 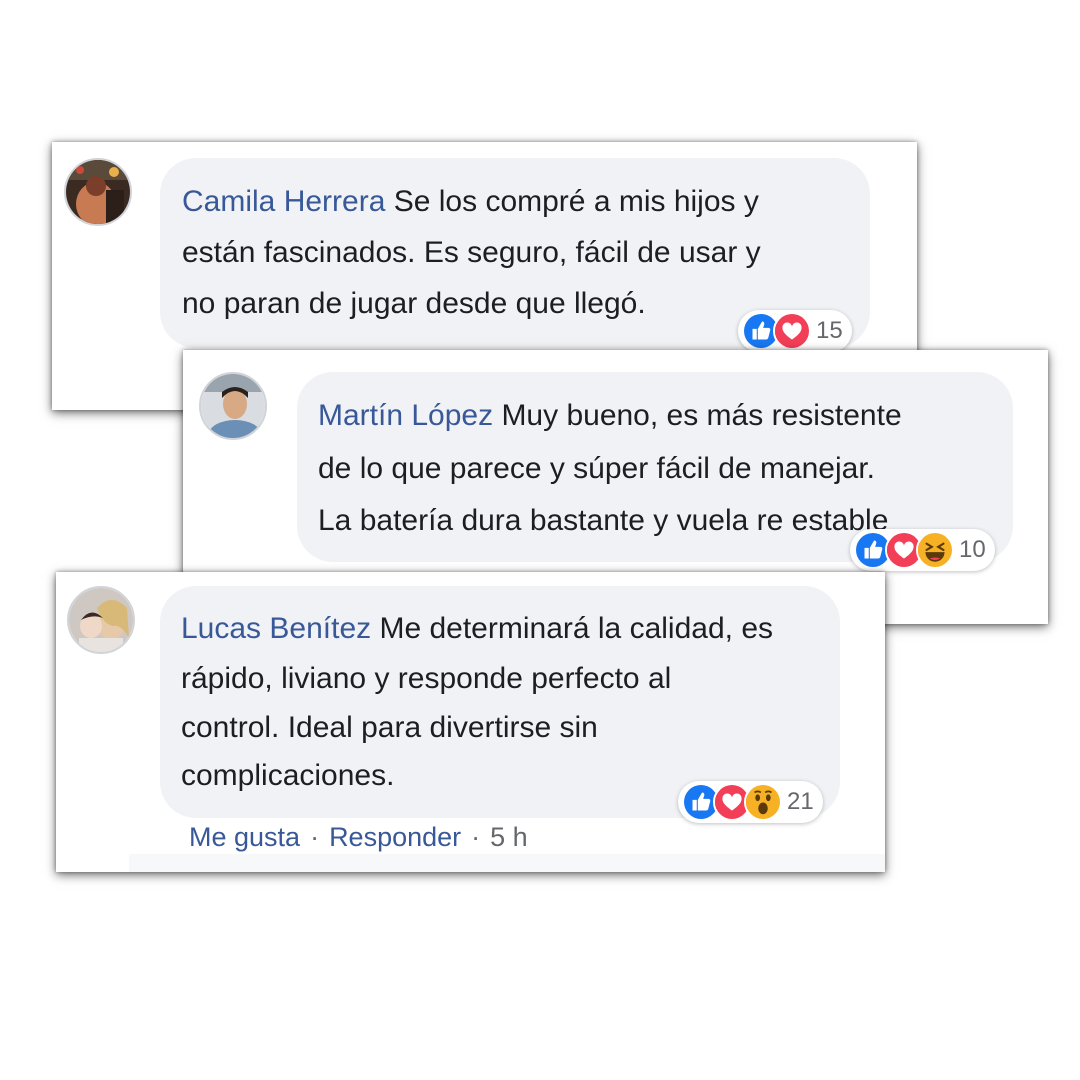 What do you see at coordinates (244, 837) in the screenshot?
I see `like-link: Me gusta` at bounding box center [244, 837].